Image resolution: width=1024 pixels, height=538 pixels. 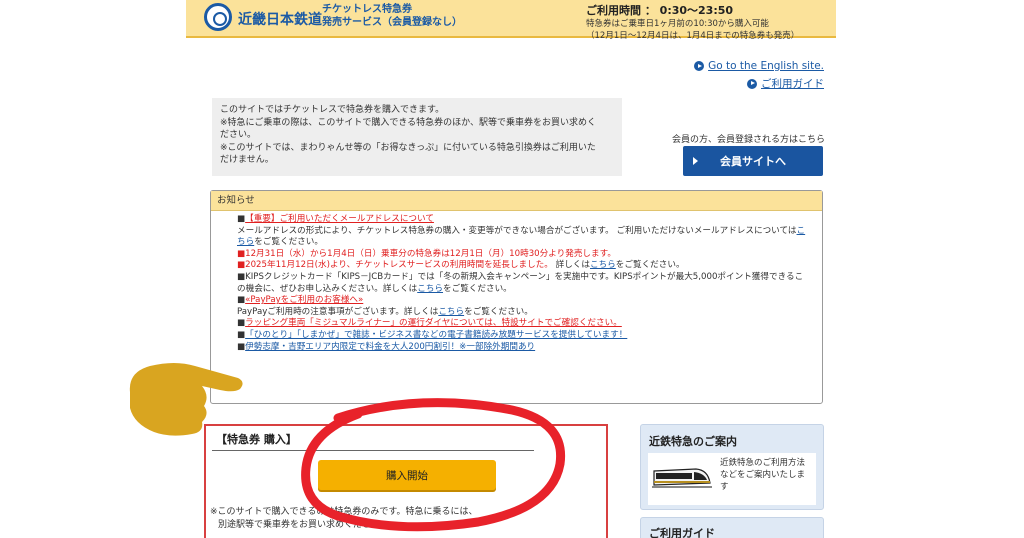 I want to click on notice-item: PayPayご利用時の注意事項がございます。詳しくはこちらをご覧ください。, so click(x=522, y=313).